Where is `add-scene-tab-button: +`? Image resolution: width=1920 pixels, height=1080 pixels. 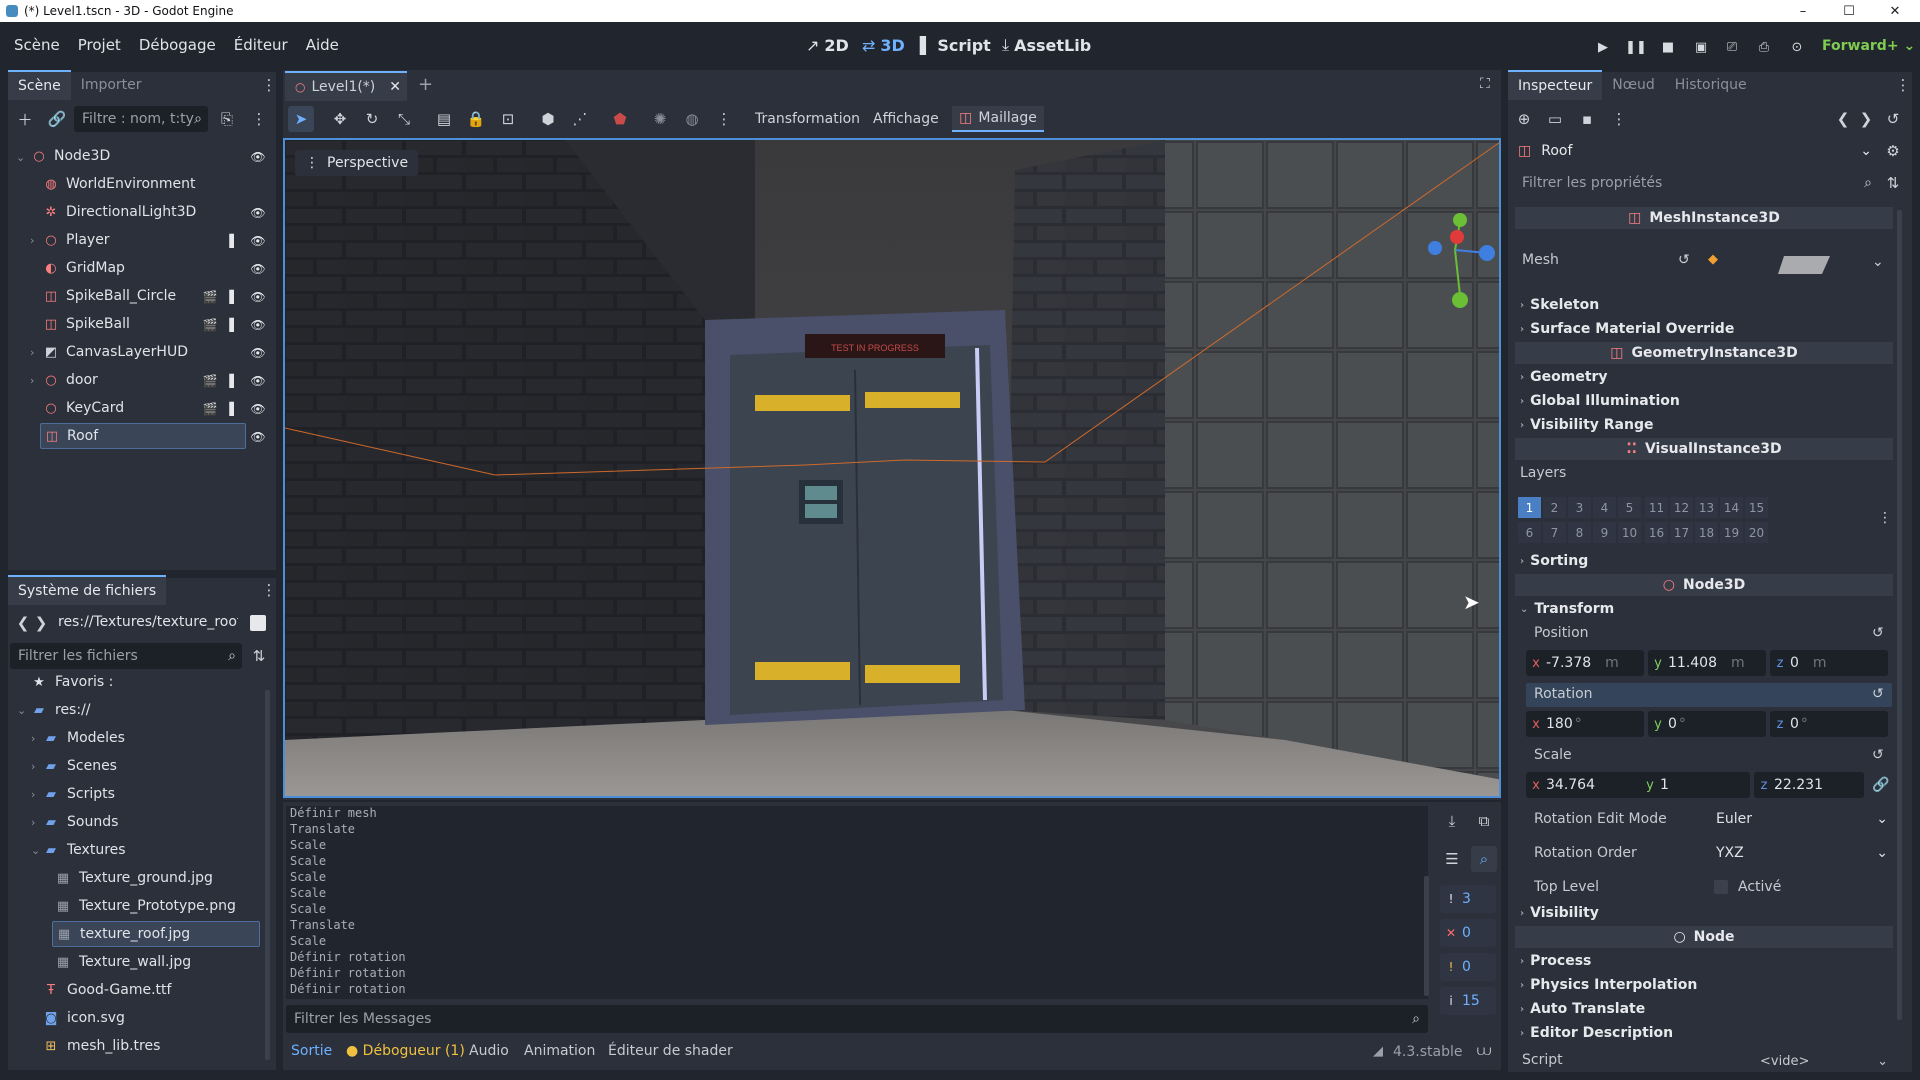 add-scene-tab-button: + is located at coordinates (425, 84).